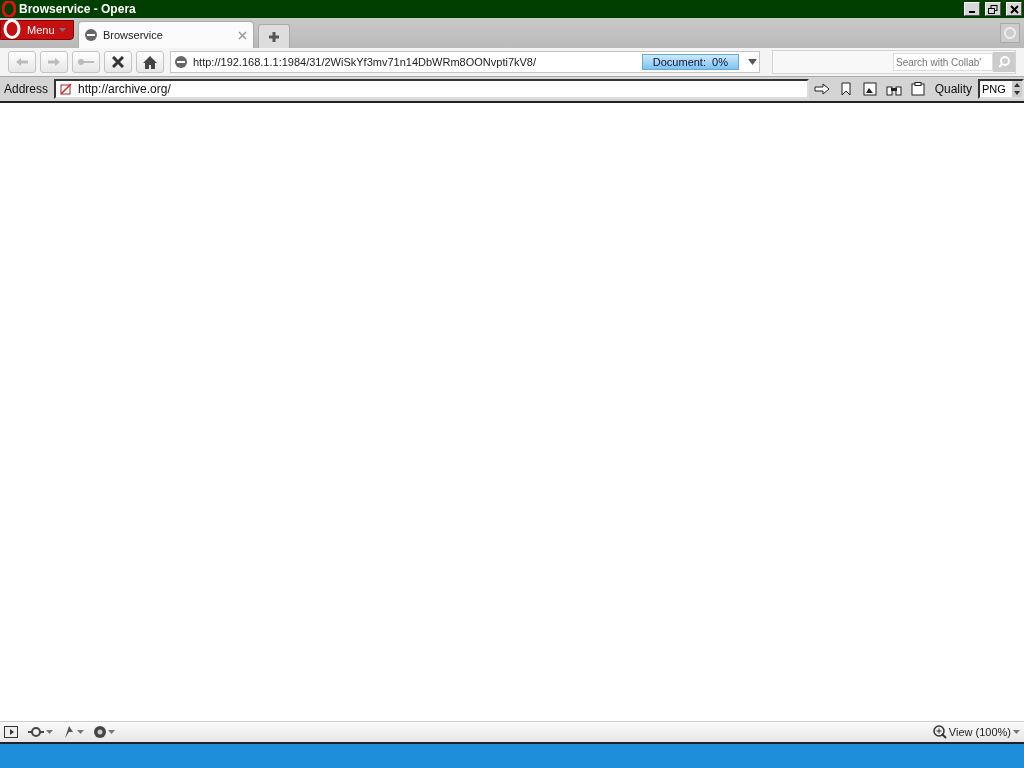 The image size is (1024, 768). Describe the element at coordinates (869, 89) in the screenshot. I see `image-icon` at that location.